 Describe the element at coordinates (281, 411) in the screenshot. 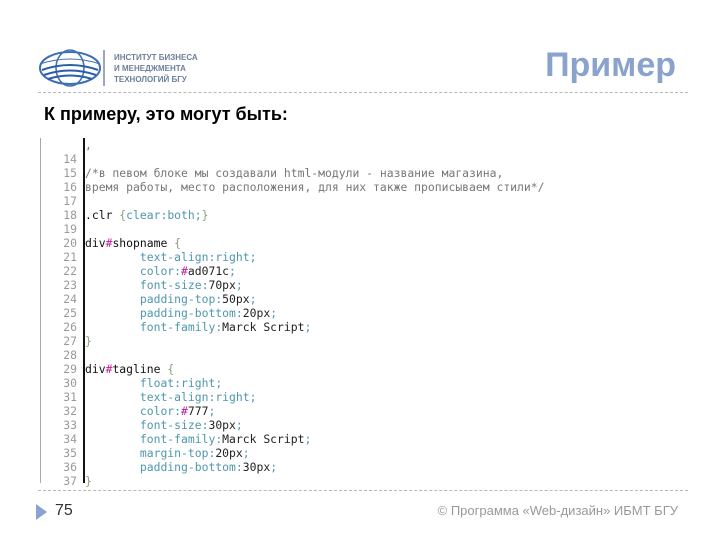

I see `code-line: 32 color:#777;` at that location.